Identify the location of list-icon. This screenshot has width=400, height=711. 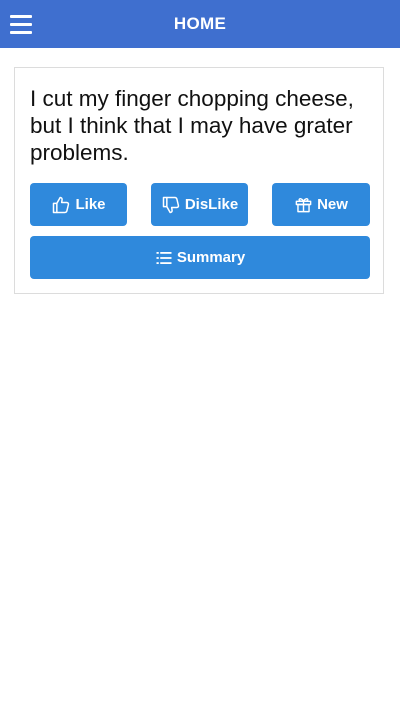
(164, 257).